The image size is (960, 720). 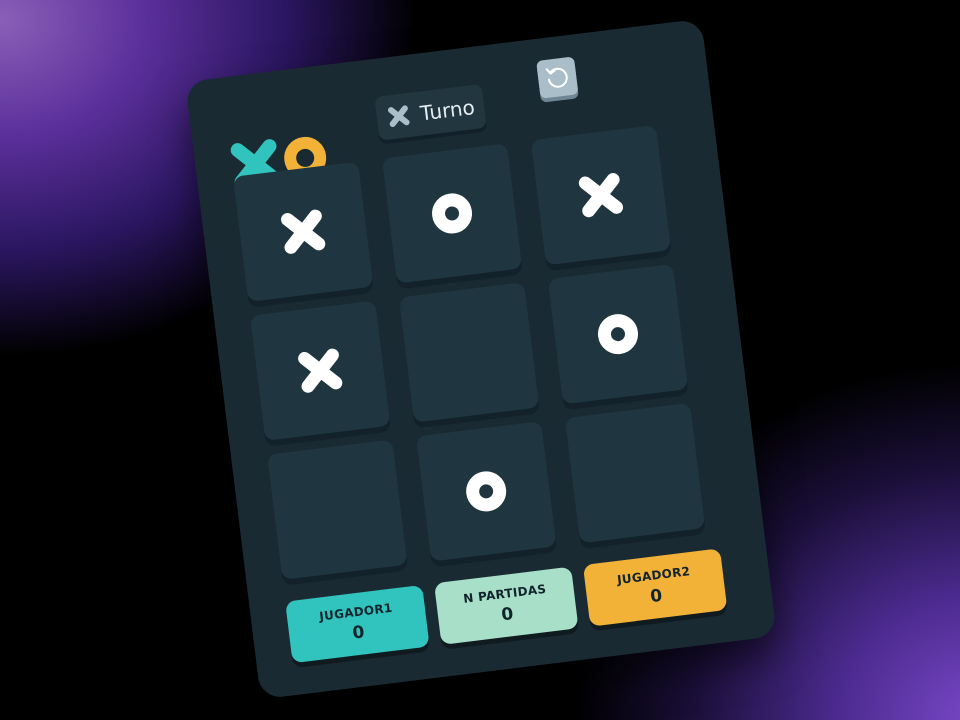 What do you see at coordinates (505, 593) in the screenshot?
I see `score-games-label: N PARTIDAS` at bounding box center [505, 593].